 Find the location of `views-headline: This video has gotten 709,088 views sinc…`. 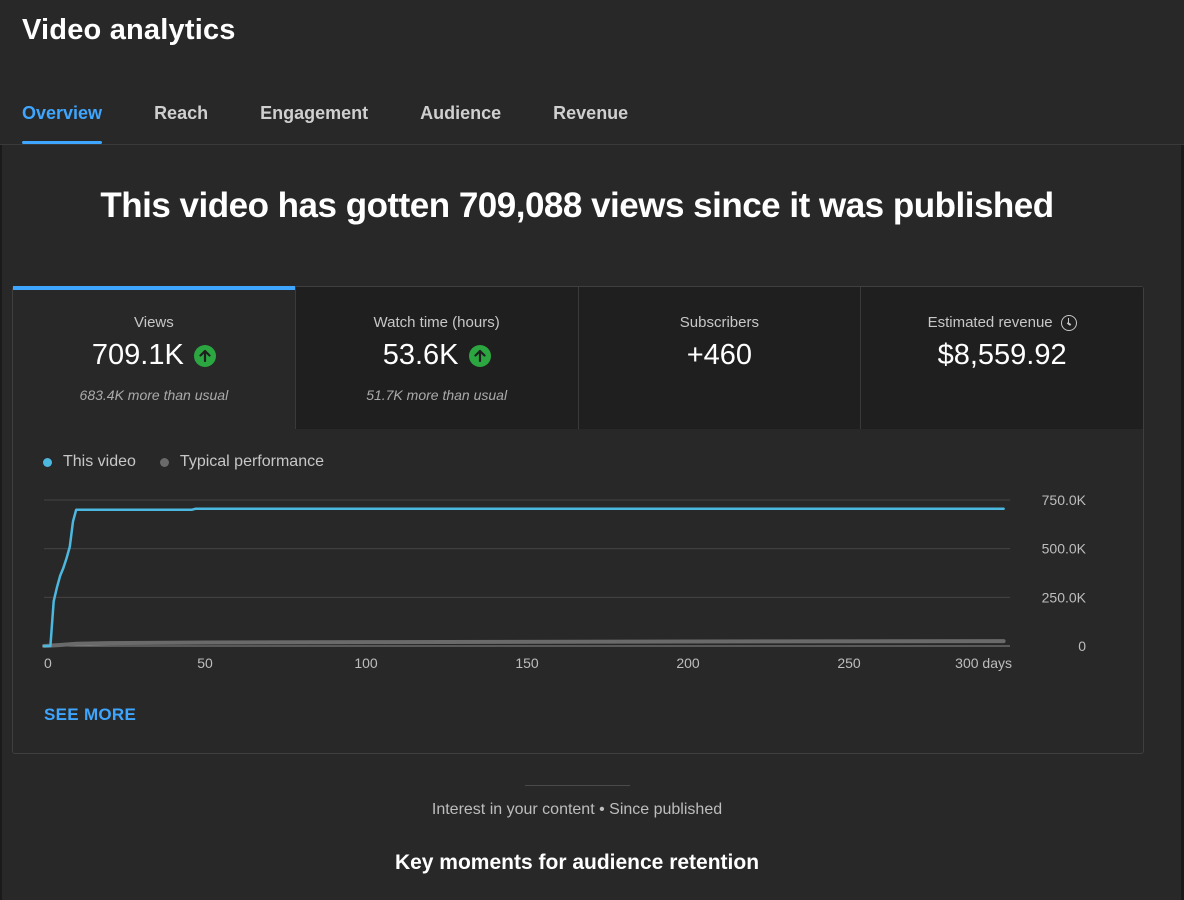

views-headline: This video has gotten 709,088 views sinc… is located at coordinates (577, 205).